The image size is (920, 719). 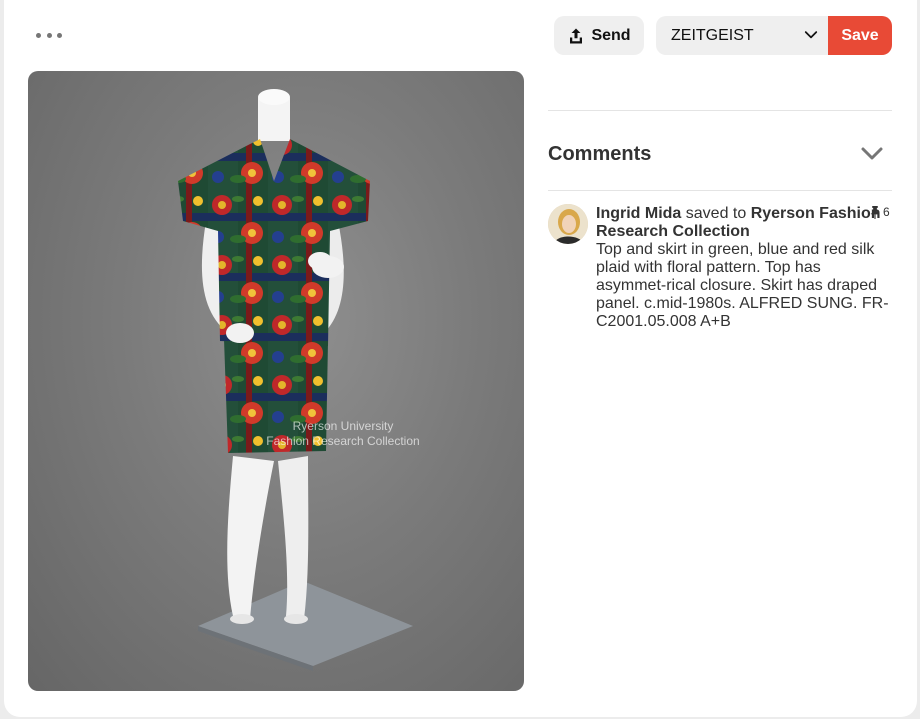 What do you see at coordinates (611, 35) in the screenshot?
I see `send-button-label: Send` at bounding box center [611, 35].